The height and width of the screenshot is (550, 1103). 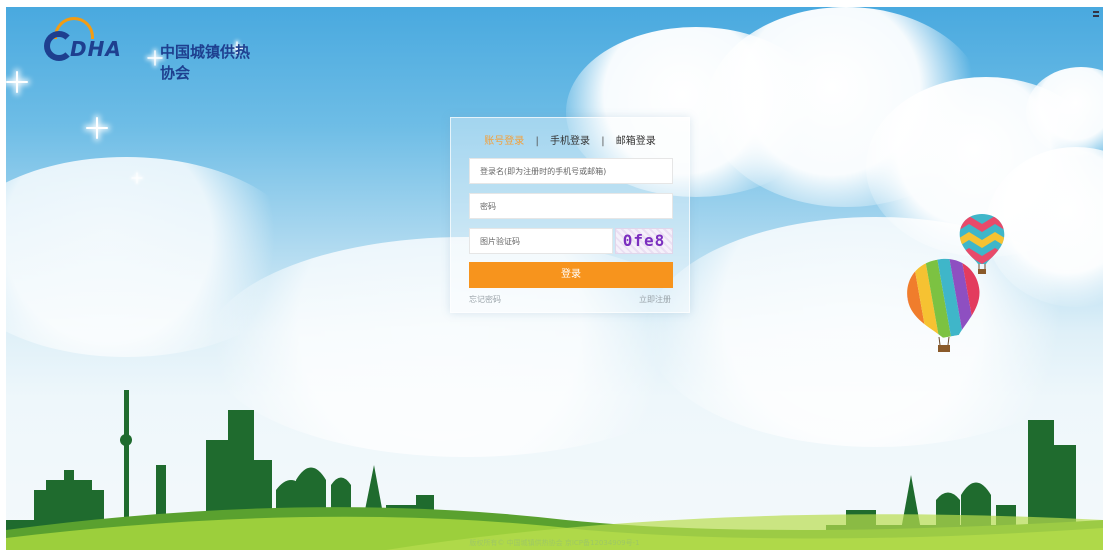 I want to click on menu-icon, so click(x=1096, y=14).